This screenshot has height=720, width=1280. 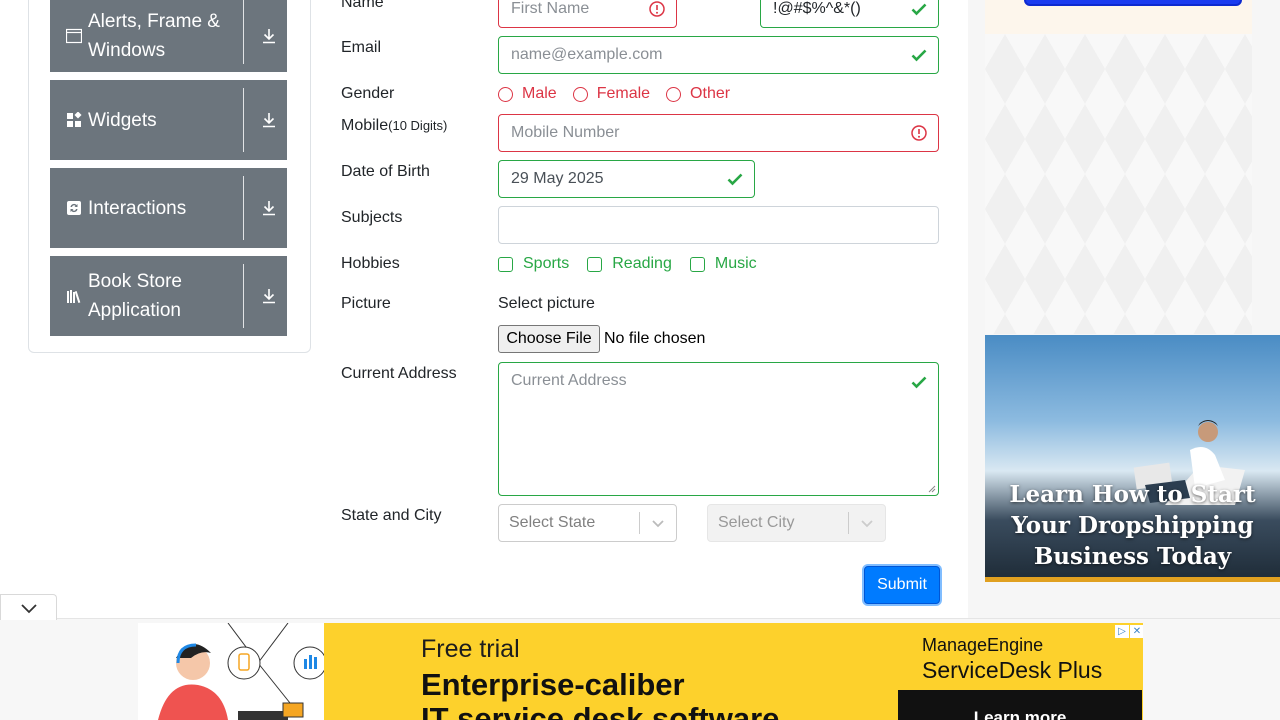 What do you see at coordinates (557, 178) in the screenshot?
I see `dob-value: 29 May 2025` at bounding box center [557, 178].